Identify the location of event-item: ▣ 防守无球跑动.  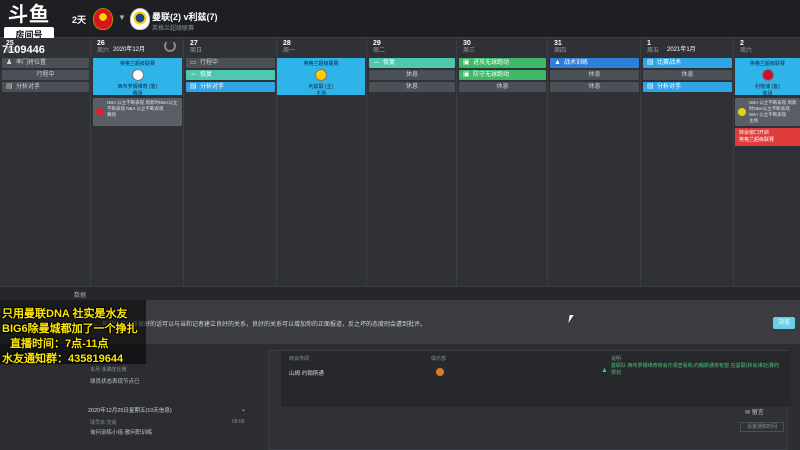
(502, 75).